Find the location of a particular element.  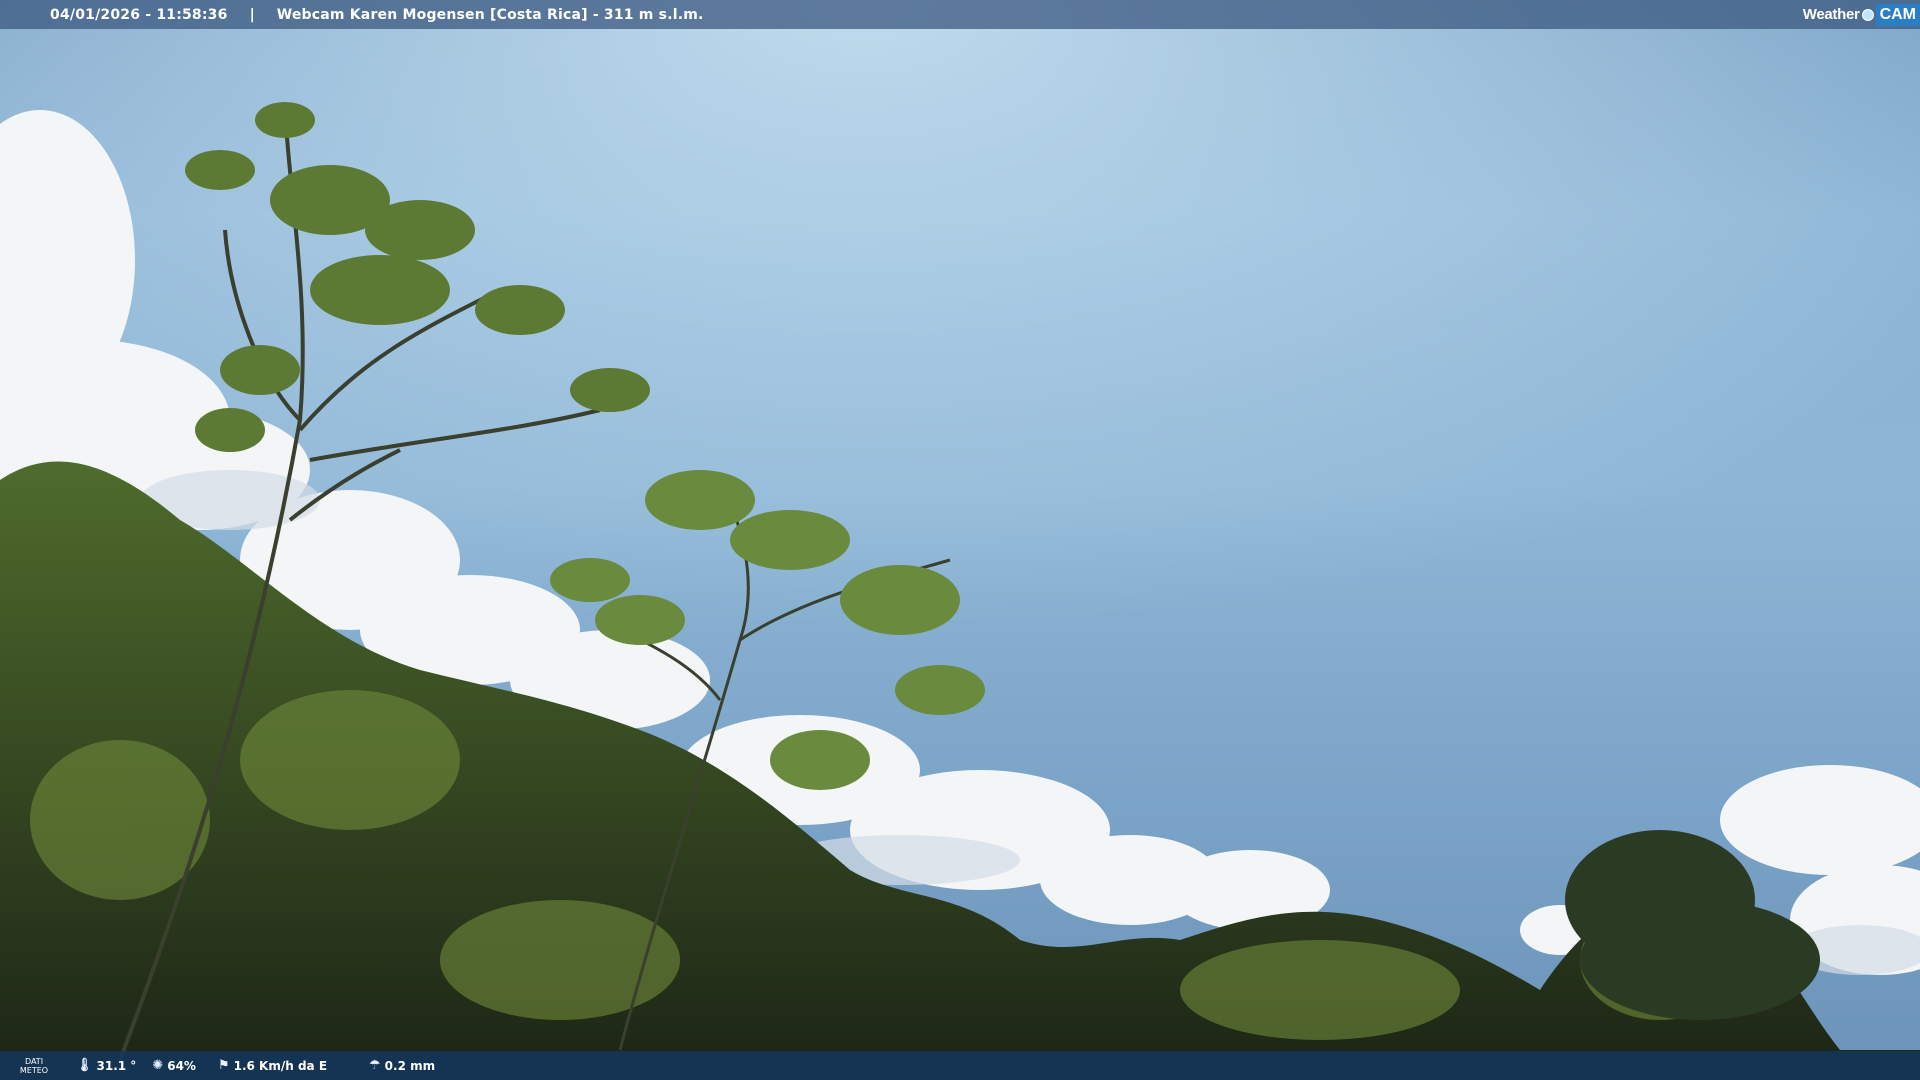

logo-dot-icon is located at coordinates (1867, 14).